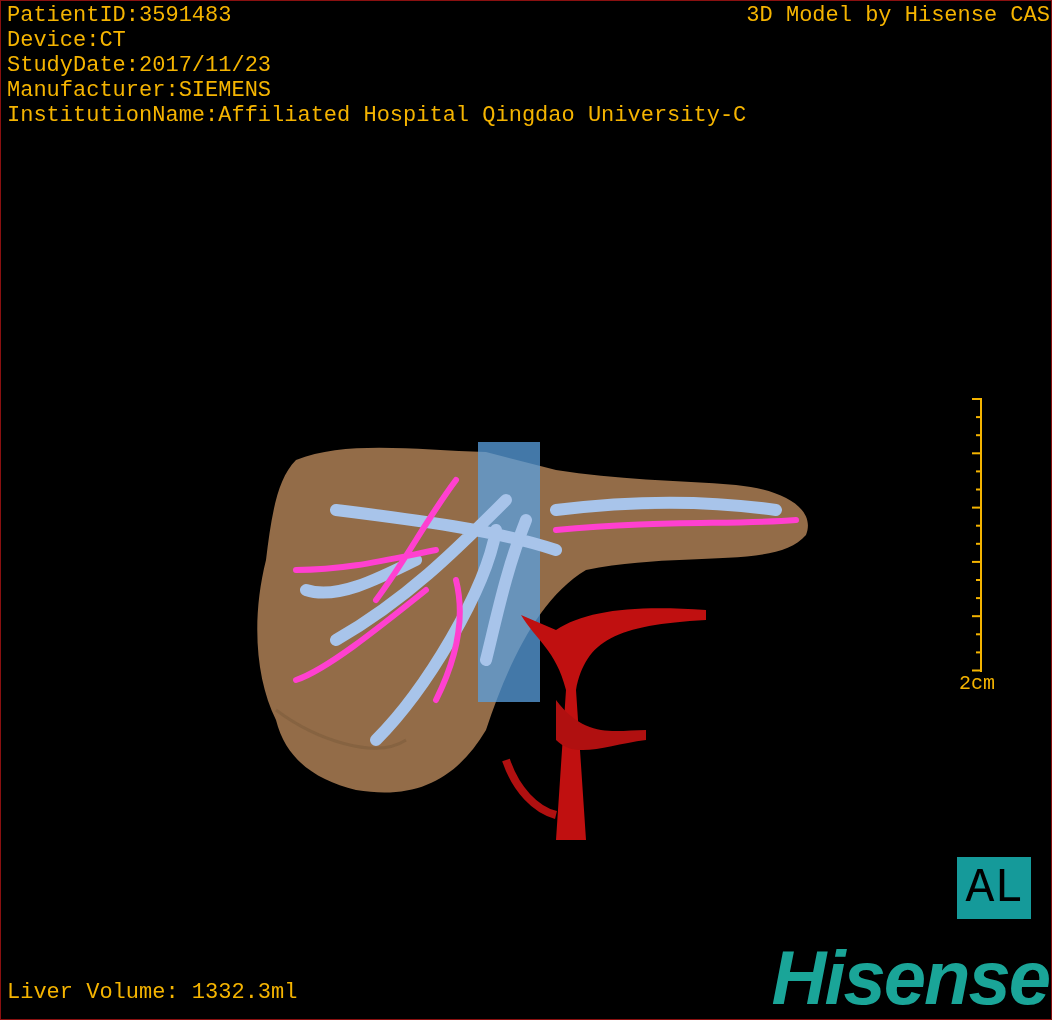  Describe the element at coordinates (152, 993) in the screenshot. I see `liver-volume-text: Liver Volume: 1332.3ml` at that location.